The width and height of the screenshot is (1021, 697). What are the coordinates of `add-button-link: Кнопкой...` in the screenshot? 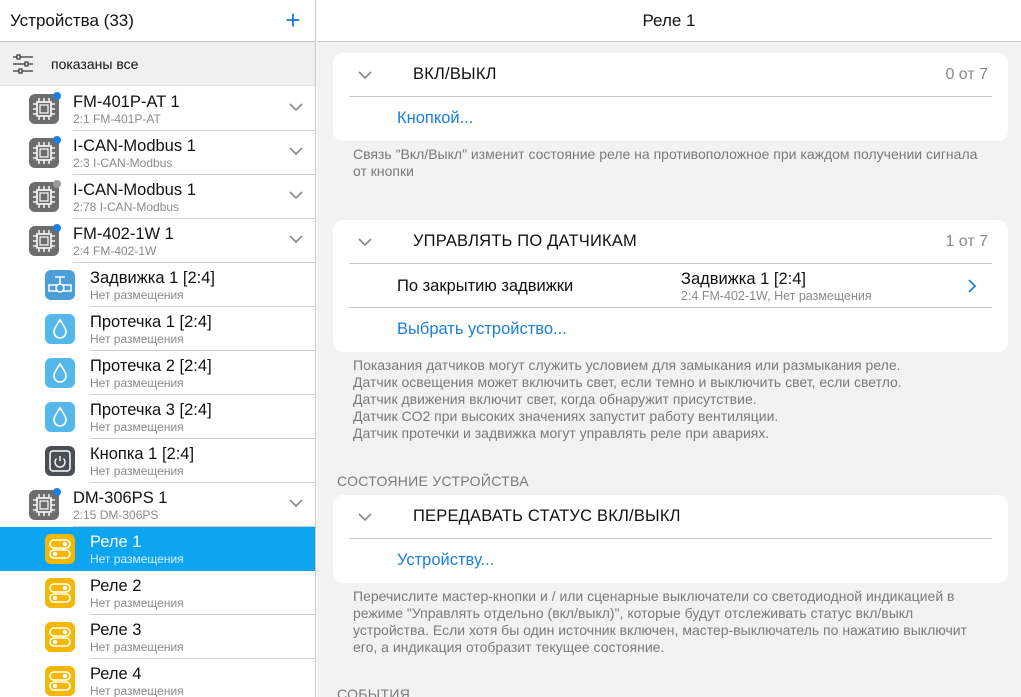 It's located at (435, 118).